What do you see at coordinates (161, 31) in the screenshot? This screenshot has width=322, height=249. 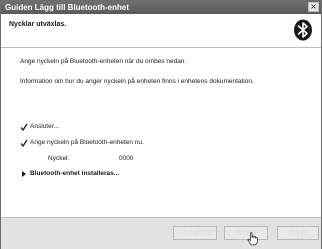 I see `wizard-header: Nycklar utväxlas.` at bounding box center [161, 31].